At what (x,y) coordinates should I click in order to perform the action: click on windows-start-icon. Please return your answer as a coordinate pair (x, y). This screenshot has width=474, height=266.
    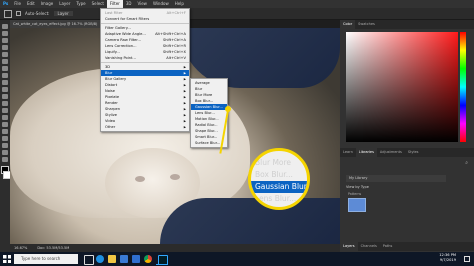
    Looking at the image, I should click on (7, 259).